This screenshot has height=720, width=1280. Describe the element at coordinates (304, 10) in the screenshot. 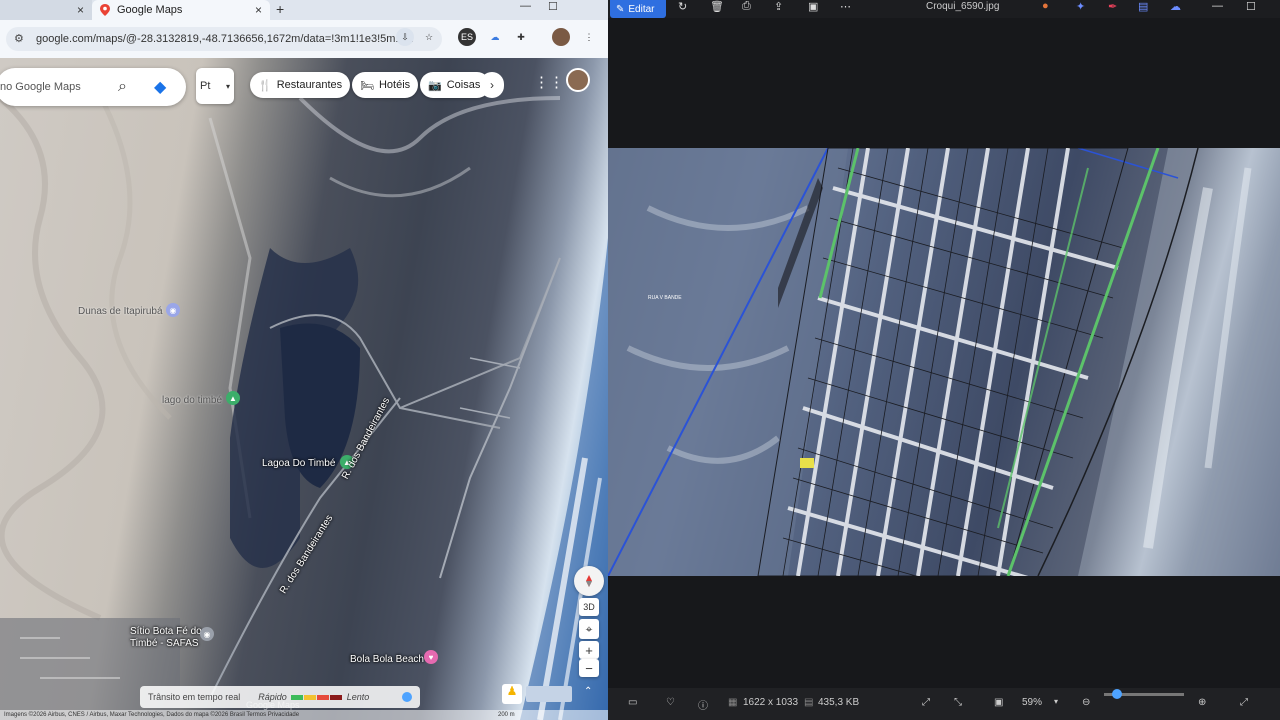

I see `tab-strip: × Google Maps × + — ☐` at that location.